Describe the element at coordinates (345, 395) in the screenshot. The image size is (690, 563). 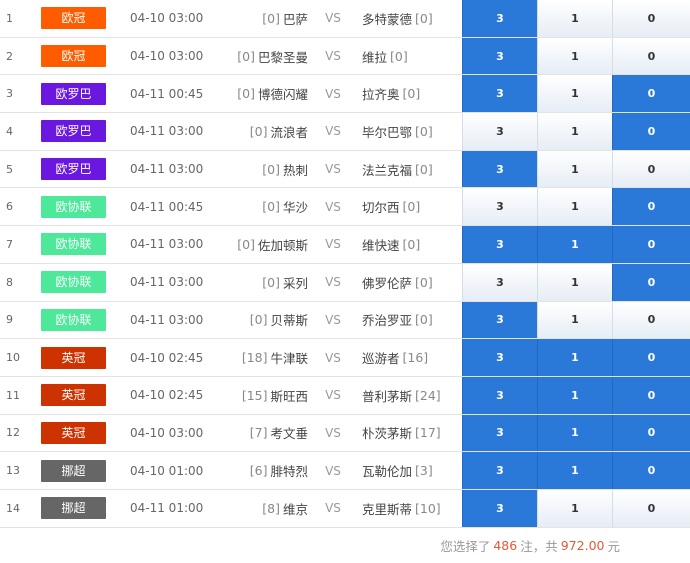
I see `match-row: 11 英冠 04-10 02:45 [15] 斯旺西 VS 普利茅斯 [24] 3 1 0` at that location.